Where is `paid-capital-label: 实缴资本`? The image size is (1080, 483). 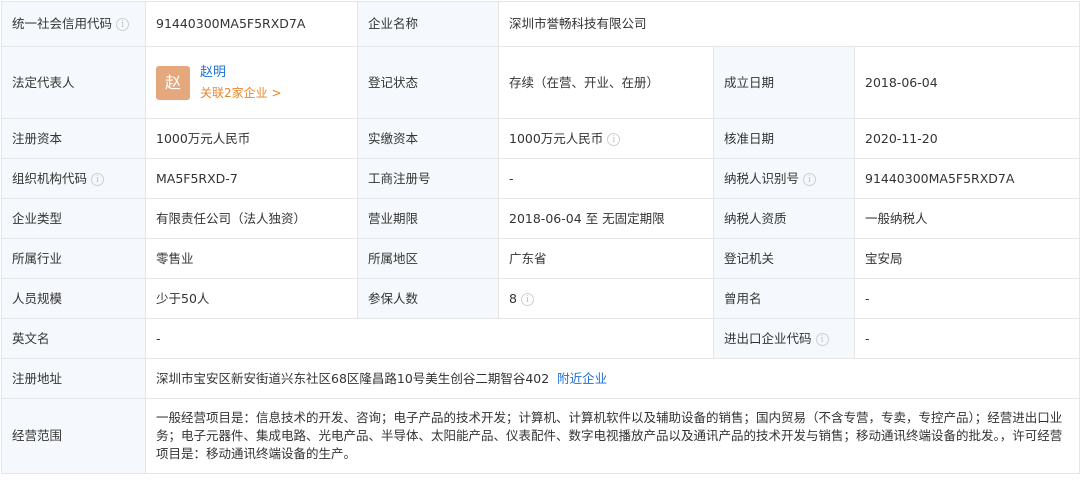
paid-capital-label: 实缴资本 is located at coordinates (428, 138).